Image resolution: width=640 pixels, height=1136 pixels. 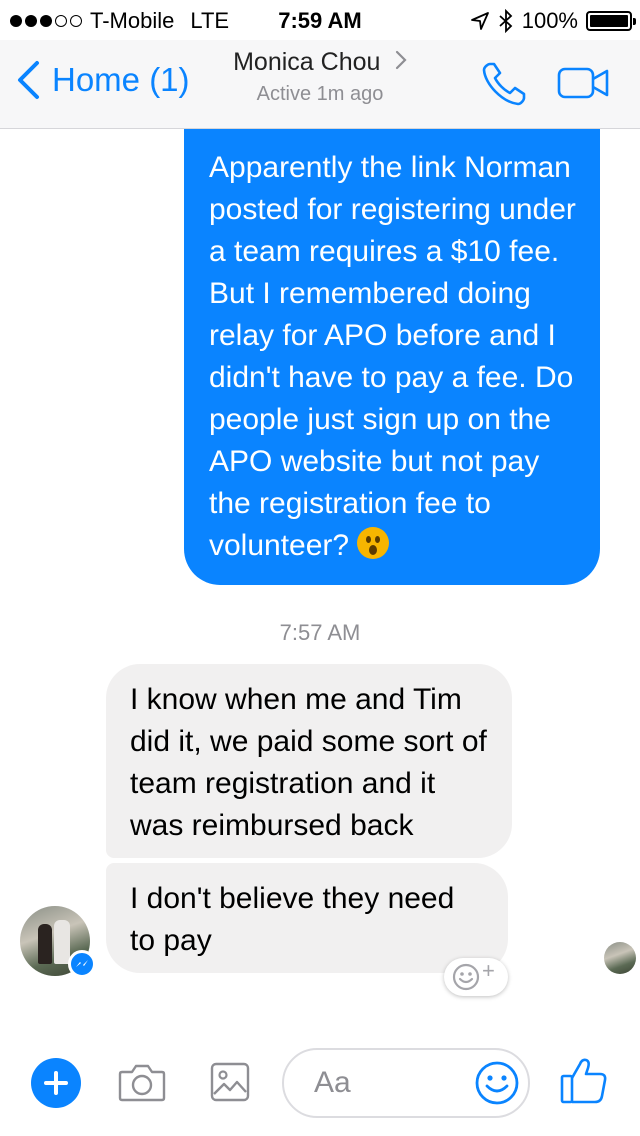 I want to click on status-right: 100%, so click(x=553, y=21).